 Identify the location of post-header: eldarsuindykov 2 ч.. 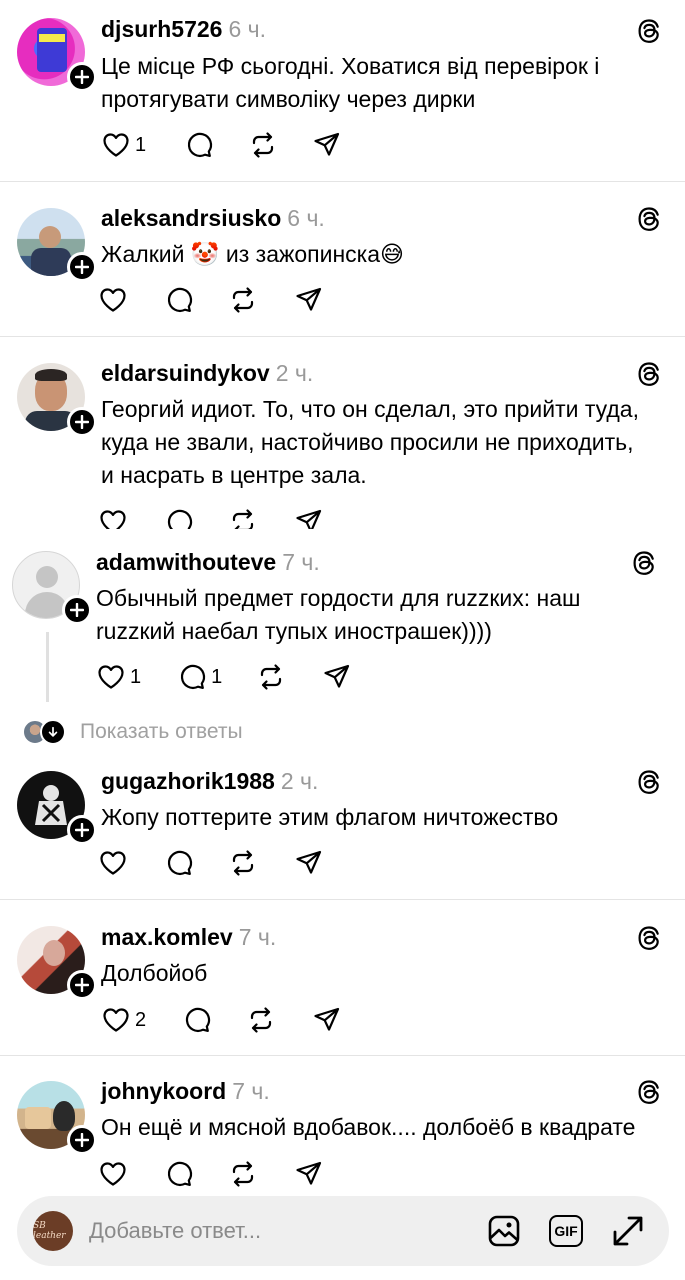
(207, 373).